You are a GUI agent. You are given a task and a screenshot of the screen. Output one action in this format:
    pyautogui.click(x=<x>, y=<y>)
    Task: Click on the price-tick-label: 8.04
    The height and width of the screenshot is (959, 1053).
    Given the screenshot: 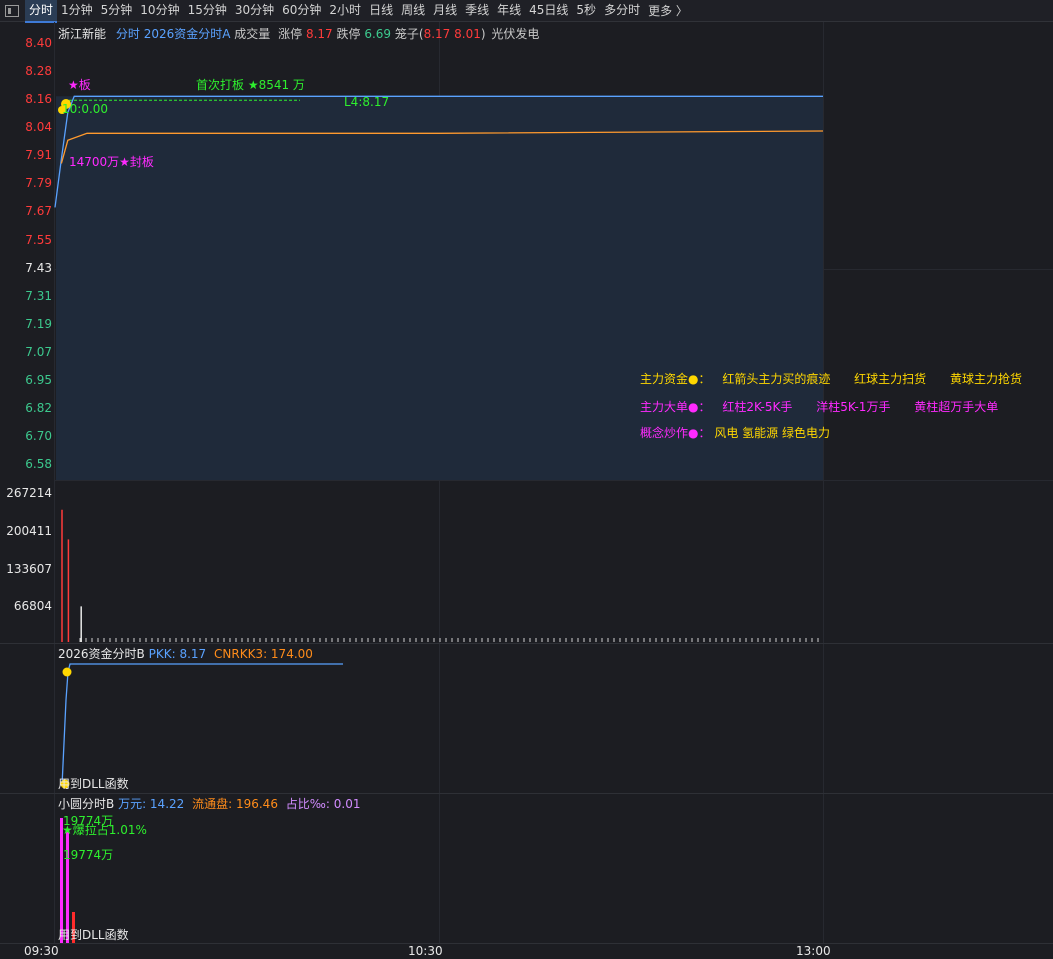 What is the action you would take?
    pyautogui.click(x=38, y=127)
    